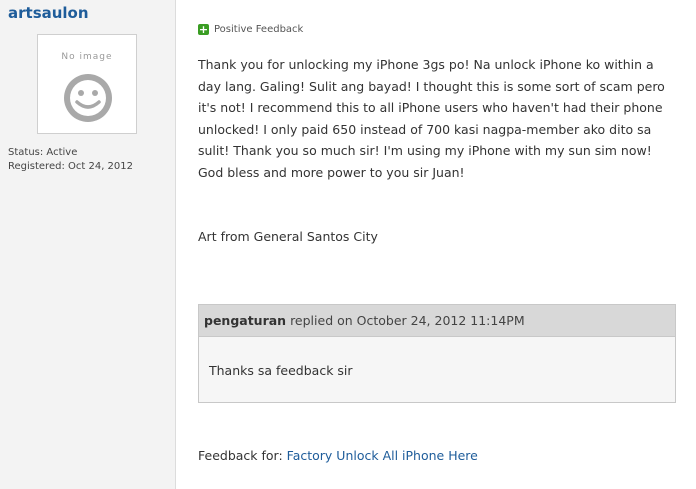 The image size is (696, 489). I want to click on reply-meta: replied on October 24, 2012 11:14PM, so click(405, 320).